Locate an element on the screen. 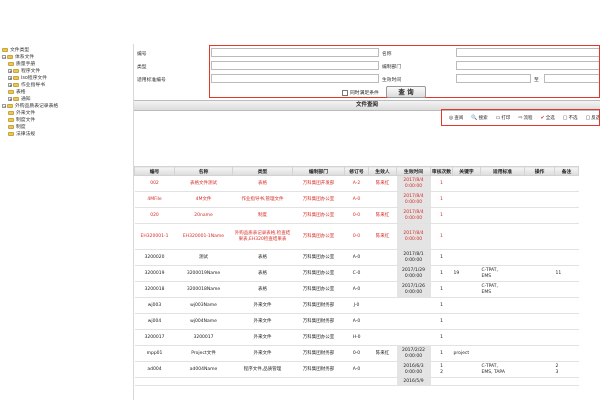 The width and height of the screenshot is (600, 400). table-row: wj003 wj003Name 外来文件 万科集团财务部 J-0 1 is located at coordinates (356, 305).